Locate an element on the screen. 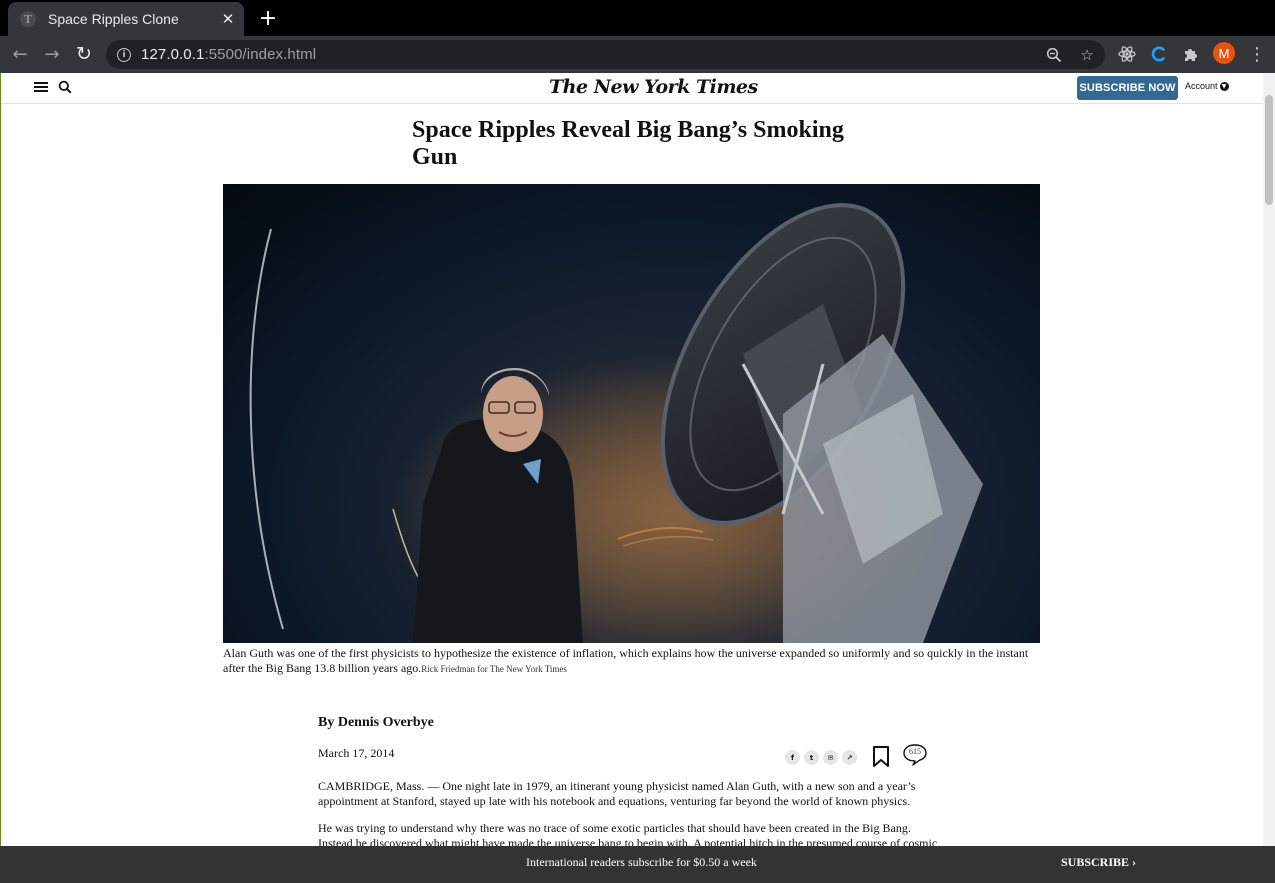  share-tools: f t ✉ ↗ is located at coordinates (821, 757).